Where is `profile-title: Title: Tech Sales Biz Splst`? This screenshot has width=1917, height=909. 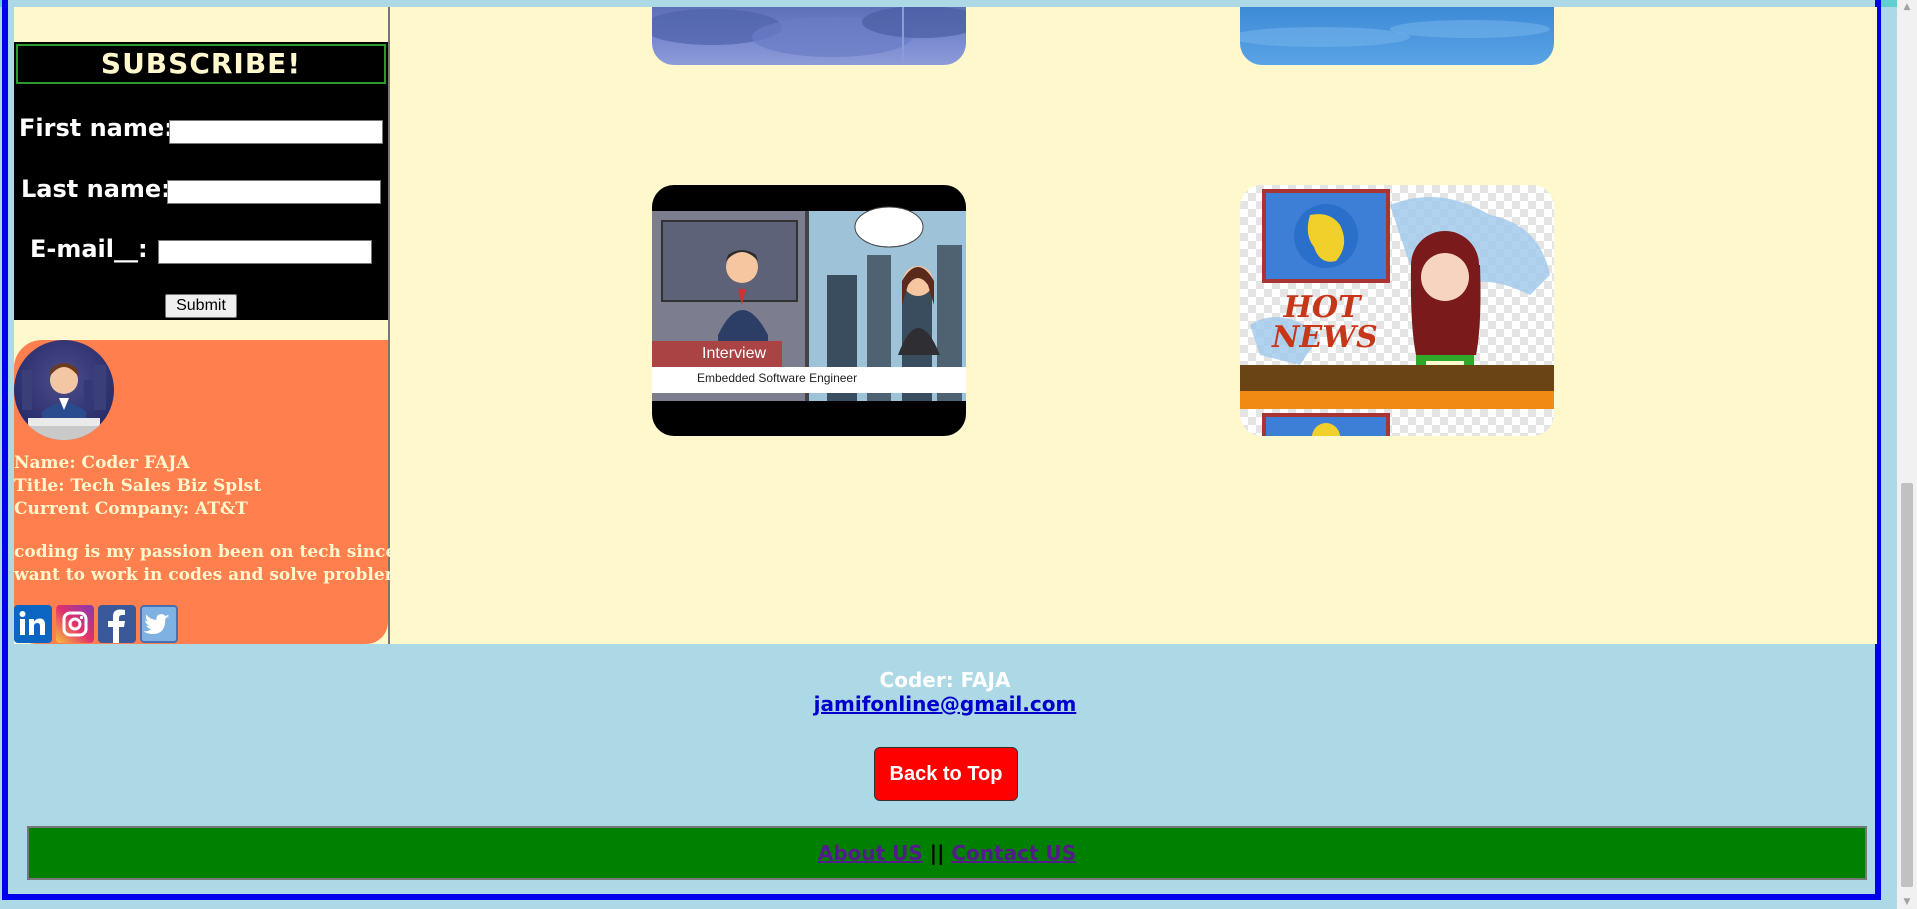 profile-title: Title: Tech Sales Biz Splst is located at coordinates (138, 486).